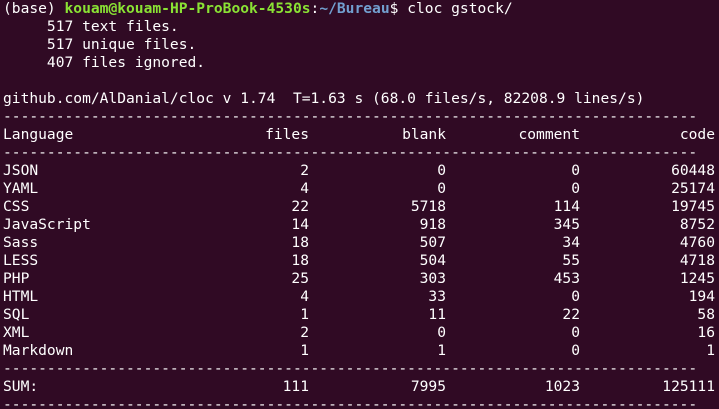  Describe the element at coordinates (16, 314) in the screenshot. I see `cell-language: SQL` at that location.